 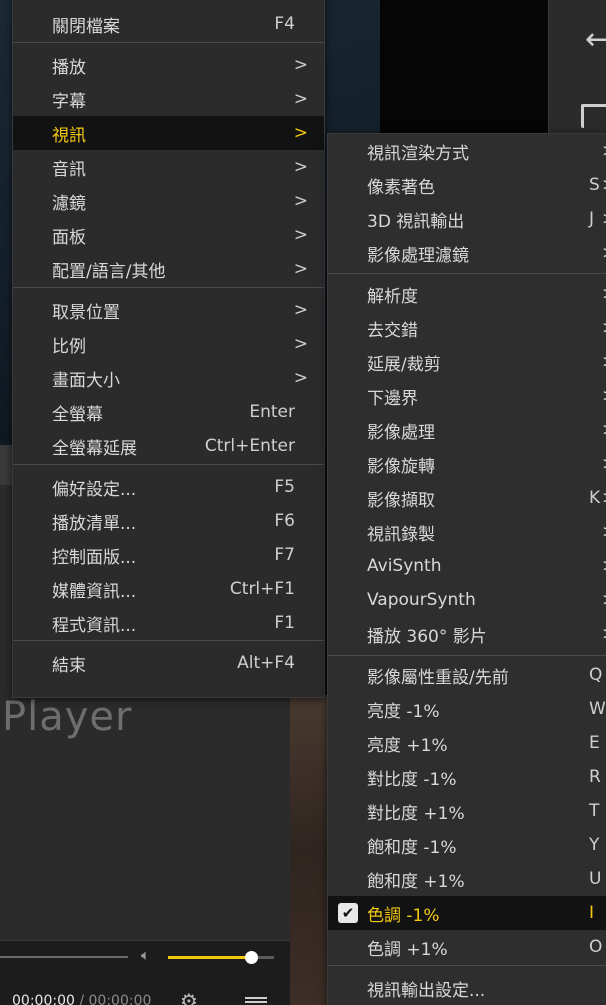 What do you see at coordinates (467, 913) in the screenshot?
I see `video-menu-item: ✔ 色調 -1% I` at bounding box center [467, 913].